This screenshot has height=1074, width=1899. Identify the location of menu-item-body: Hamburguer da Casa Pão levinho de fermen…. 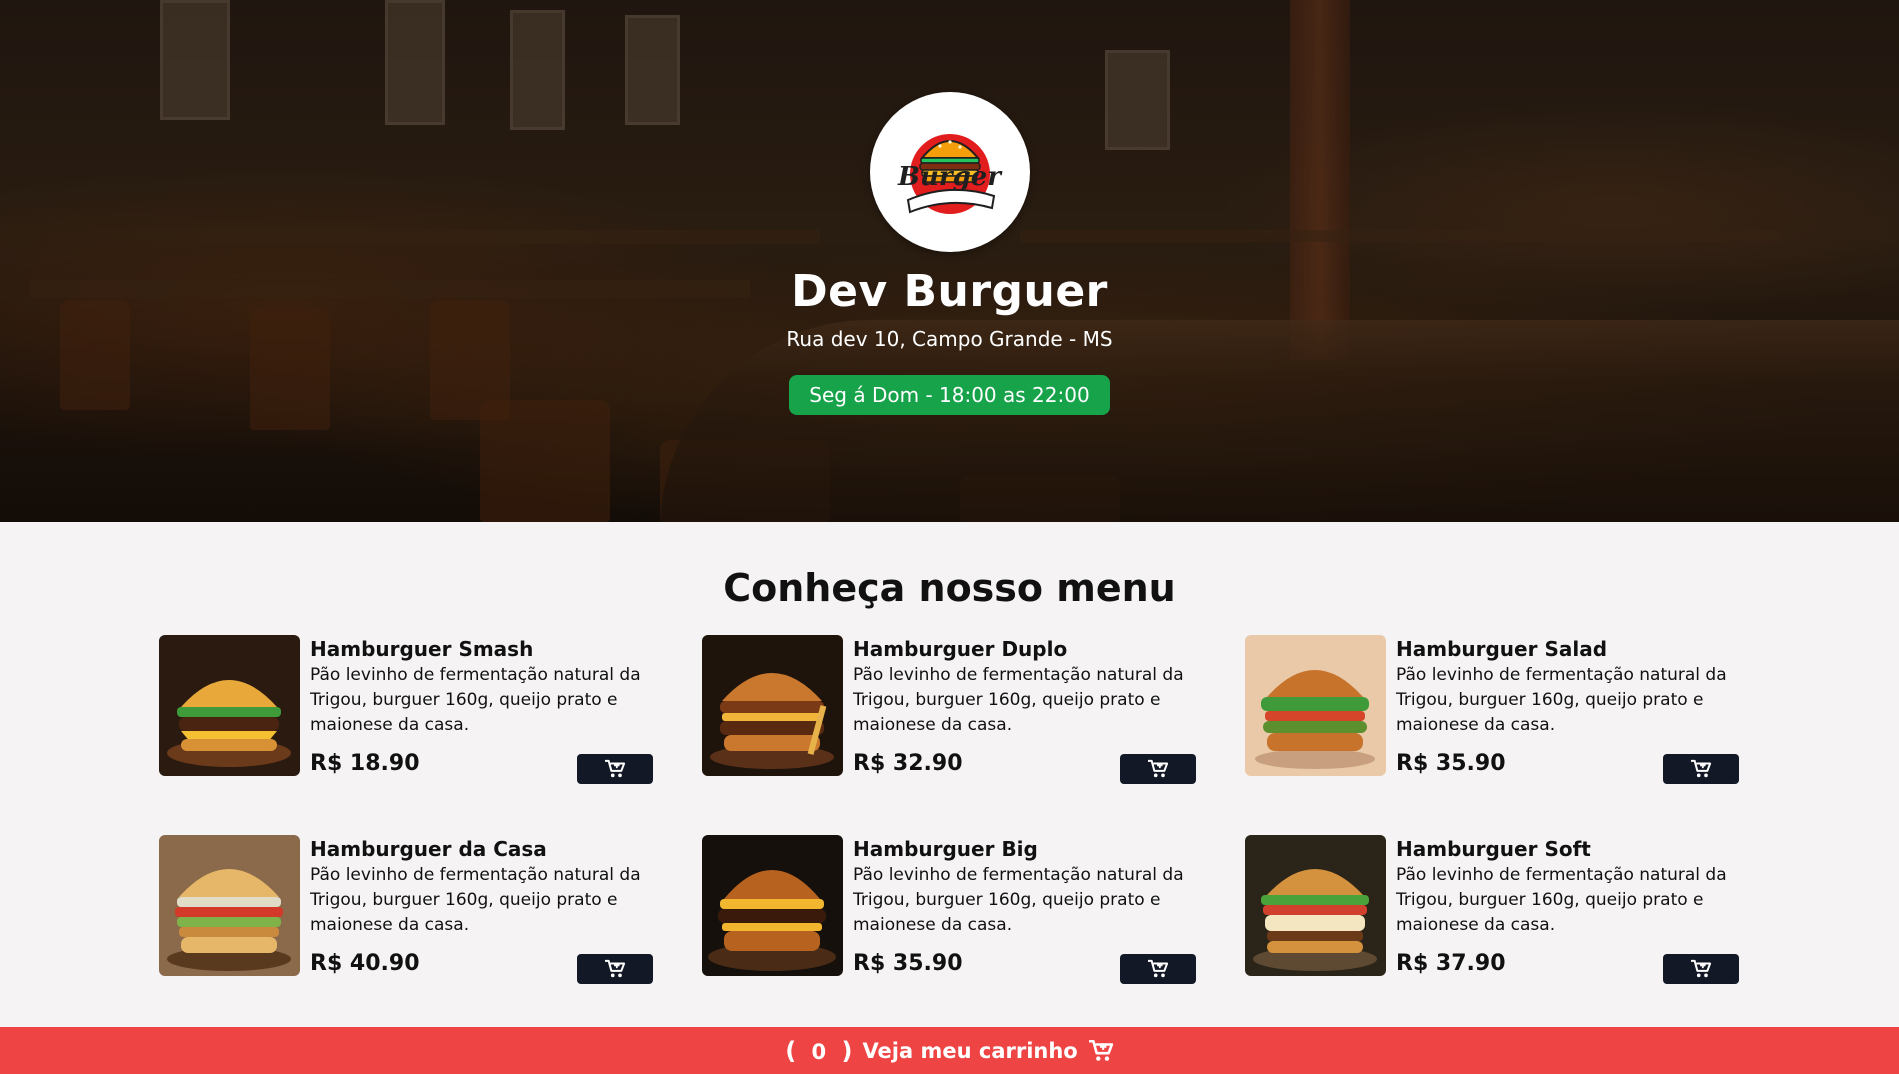
(481, 909).